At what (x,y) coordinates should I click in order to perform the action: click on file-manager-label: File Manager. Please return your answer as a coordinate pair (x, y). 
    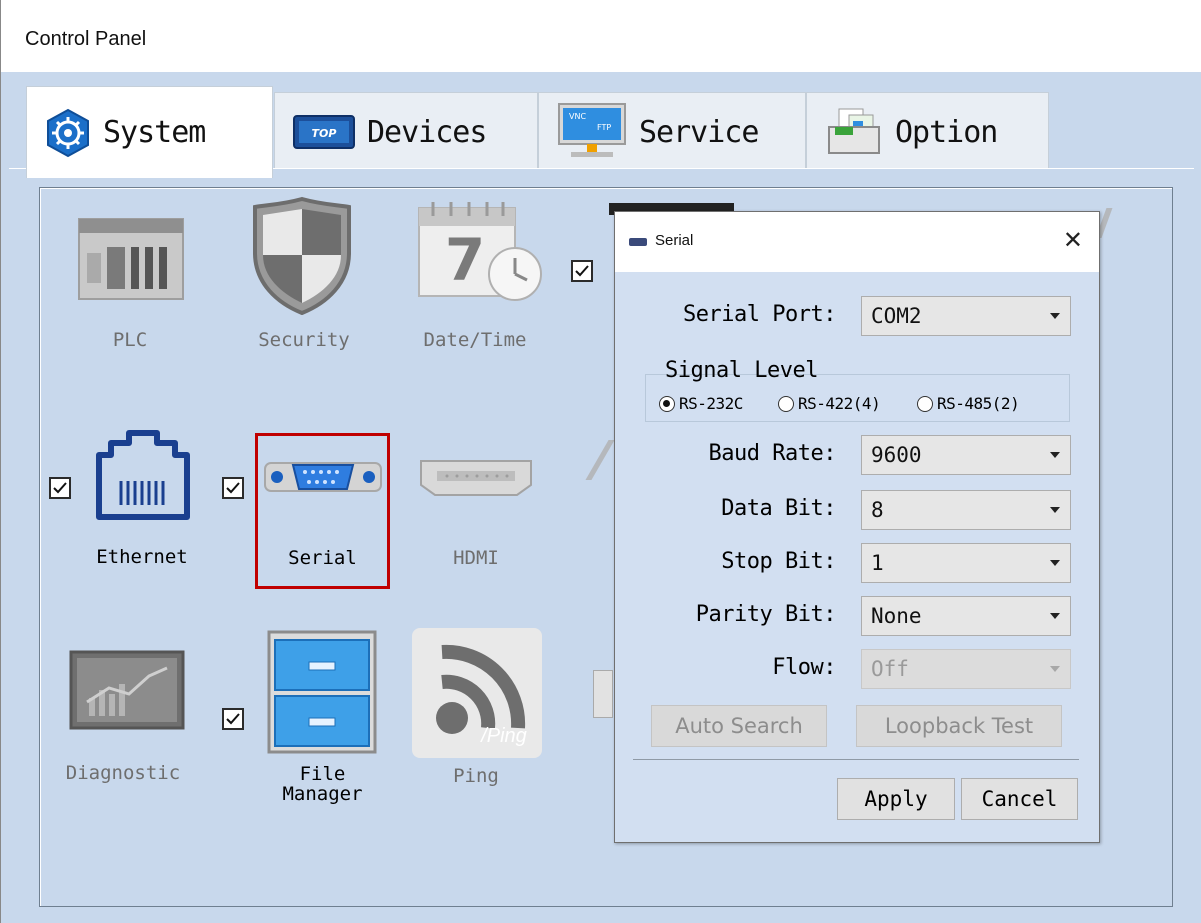
    Looking at the image, I should click on (322, 784).